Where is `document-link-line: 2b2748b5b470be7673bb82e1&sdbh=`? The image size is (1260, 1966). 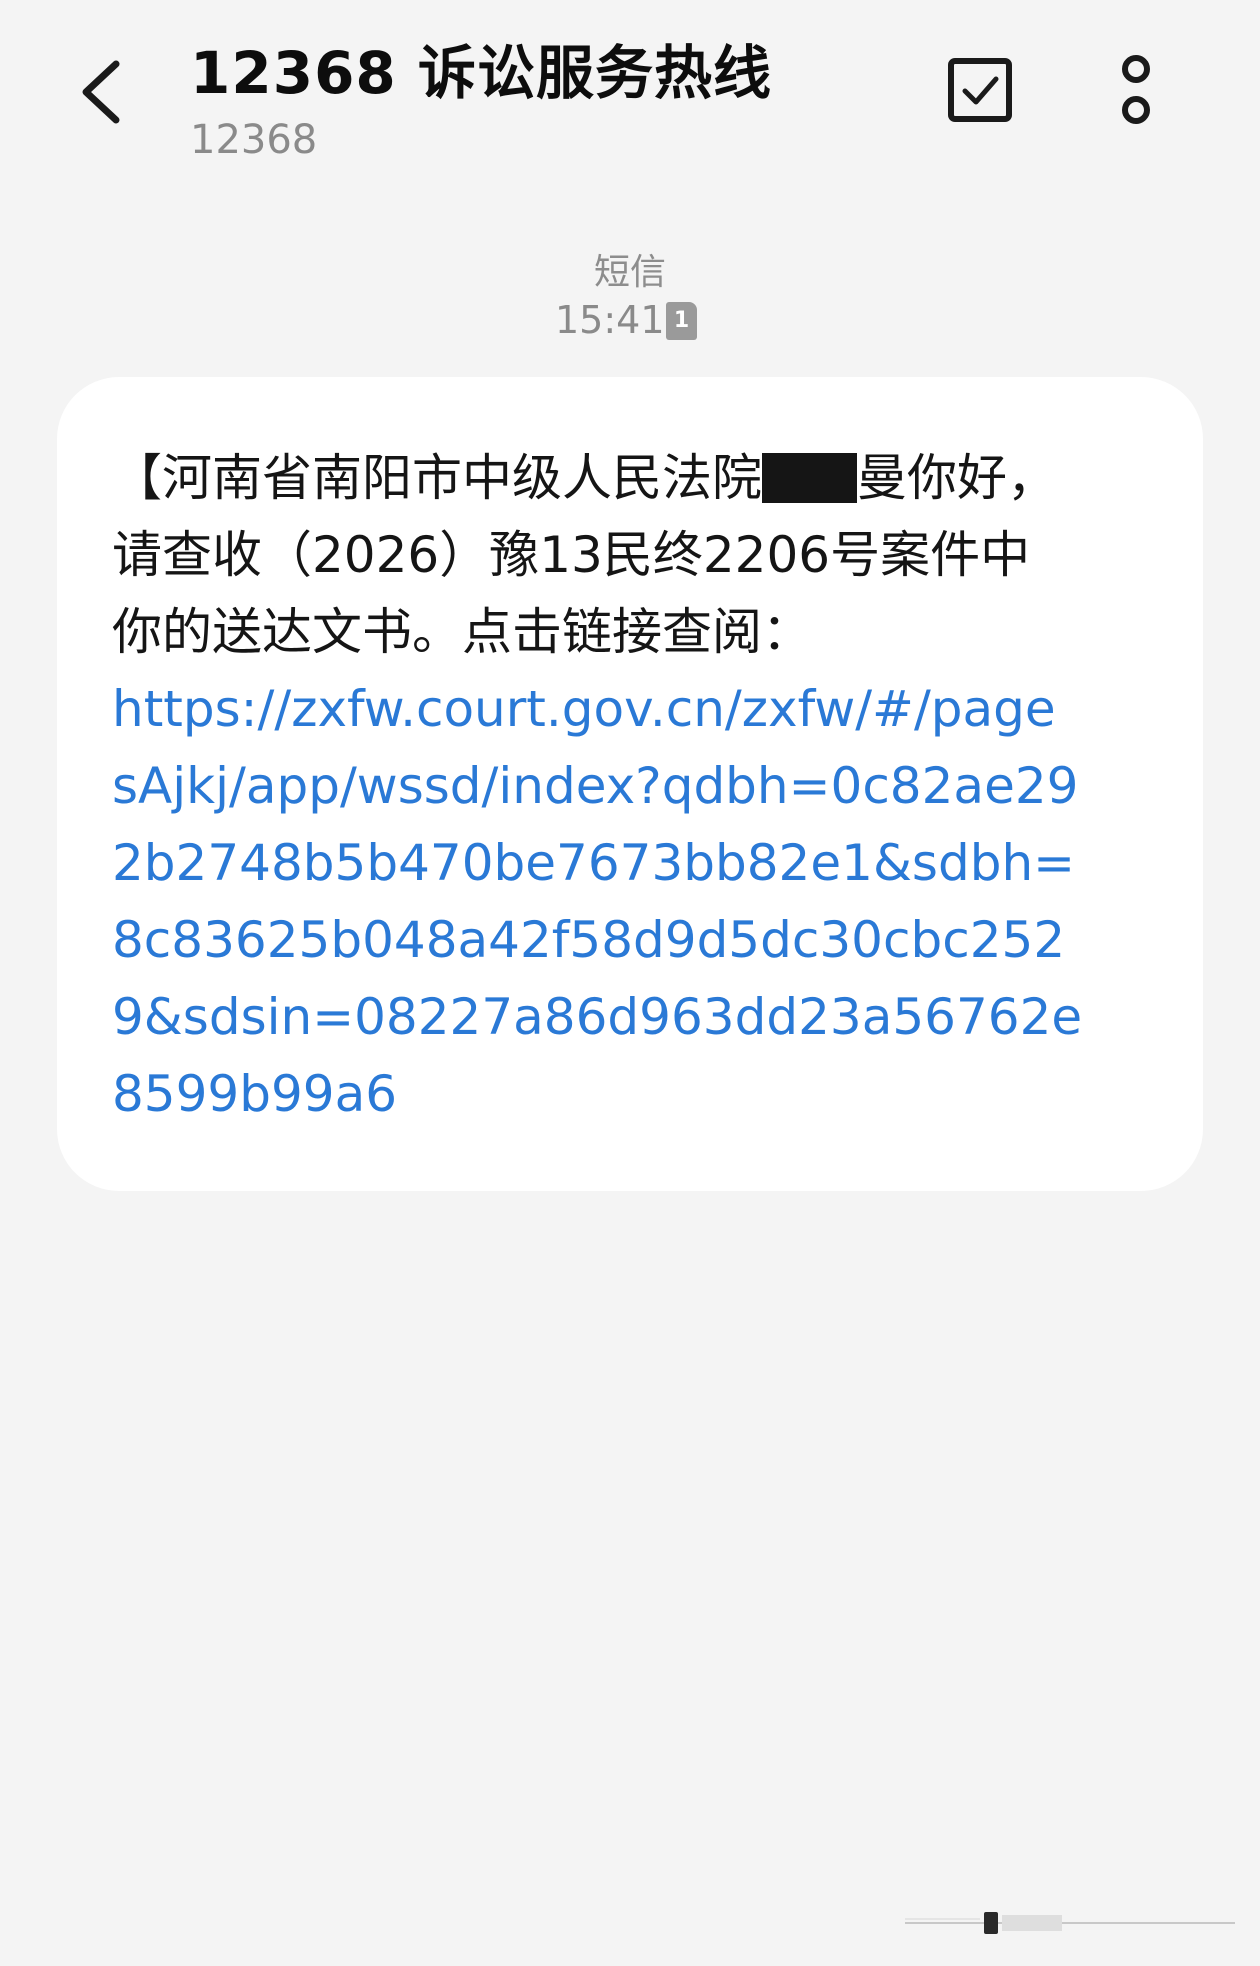 document-link-line: 2b2748b5b470be7673bb82e1&sdbh= is located at coordinates (632, 863).